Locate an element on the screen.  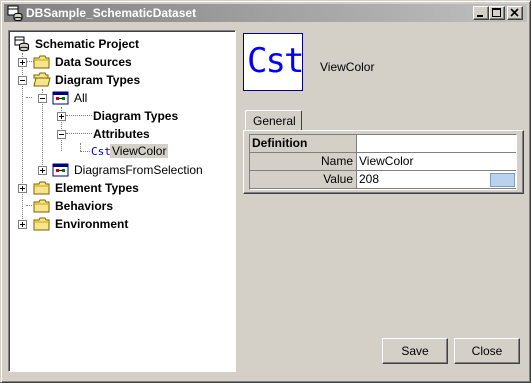
name-property-label: Name is located at coordinates (303, 162).